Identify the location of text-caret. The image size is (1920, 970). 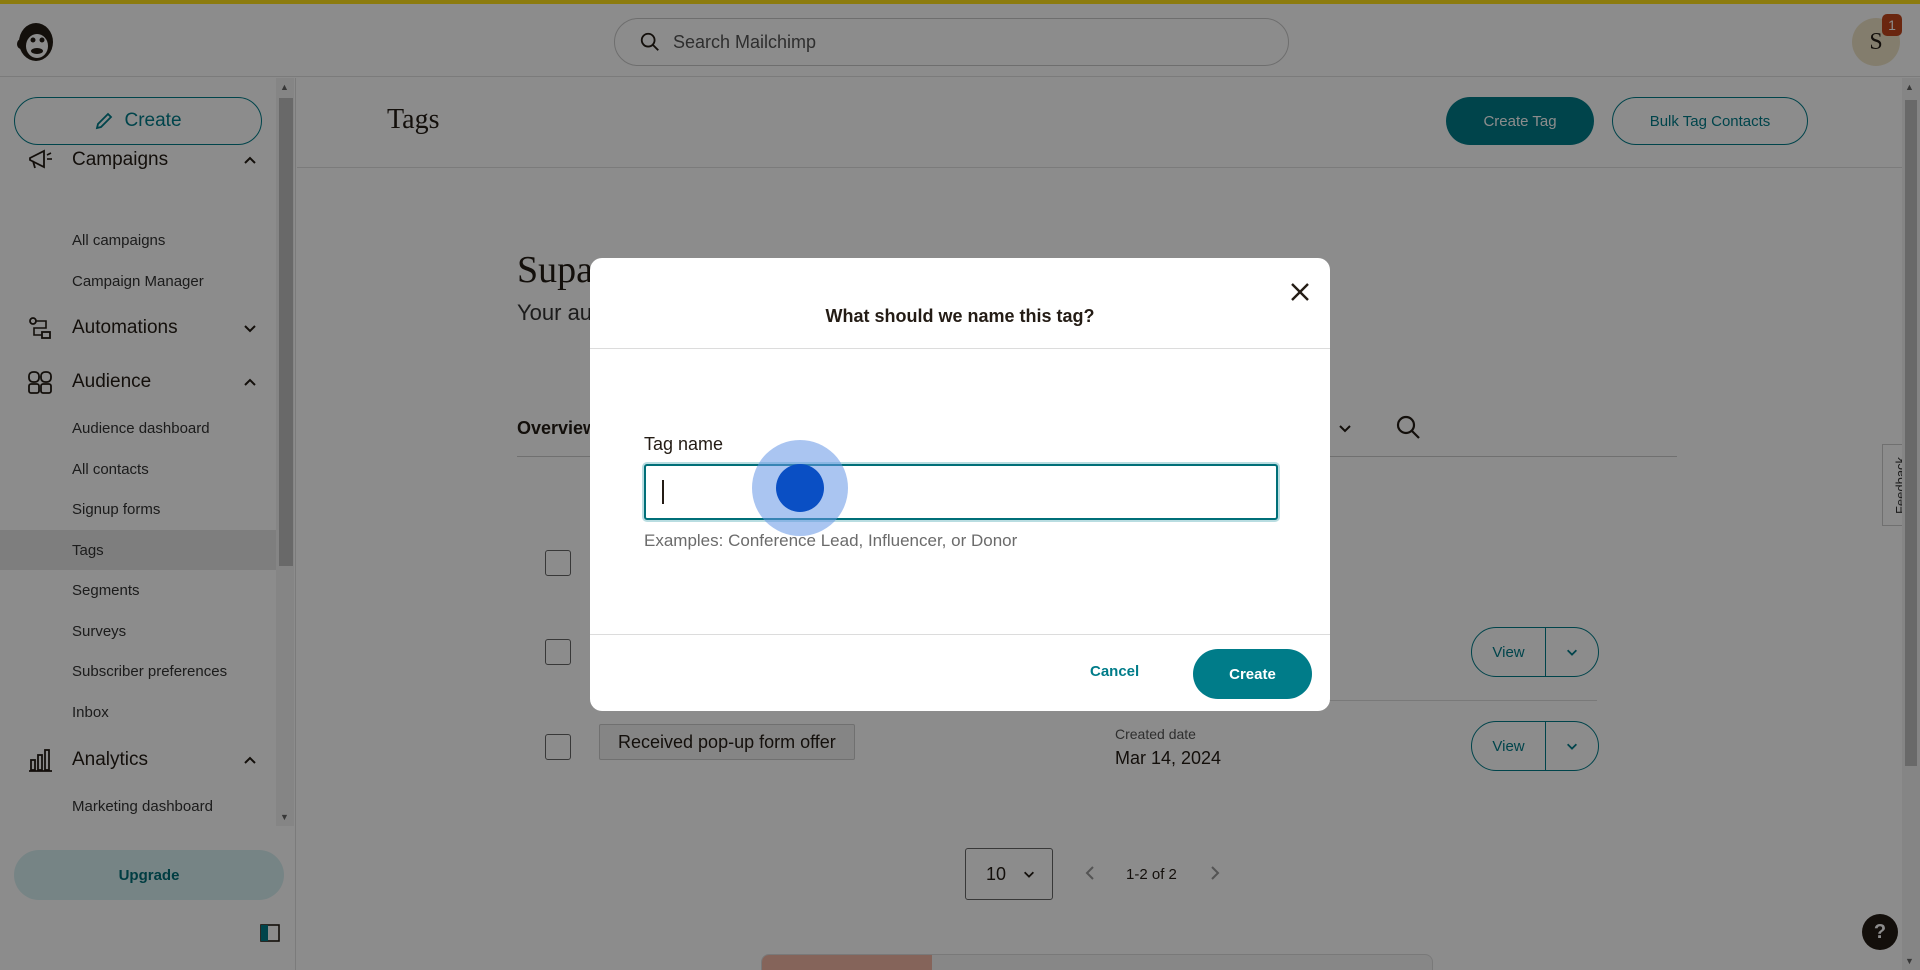
(663, 492).